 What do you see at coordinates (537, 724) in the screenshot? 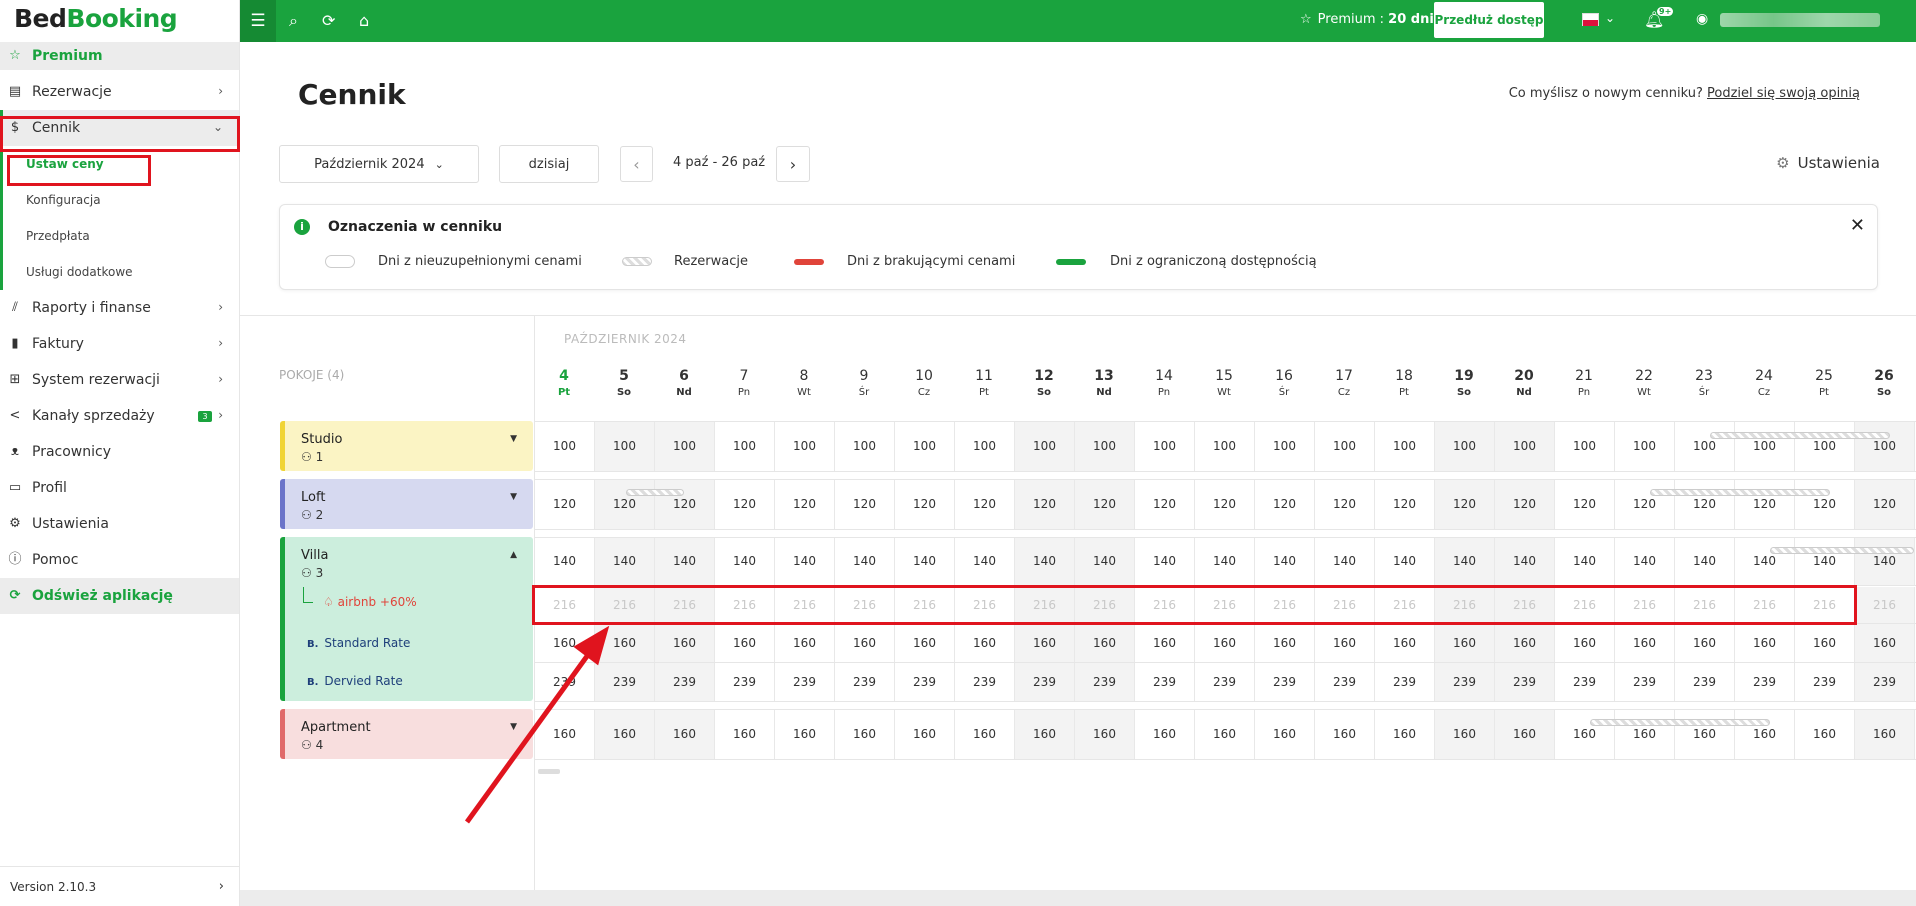
I see `annotation-arrow` at bounding box center [537, 724].